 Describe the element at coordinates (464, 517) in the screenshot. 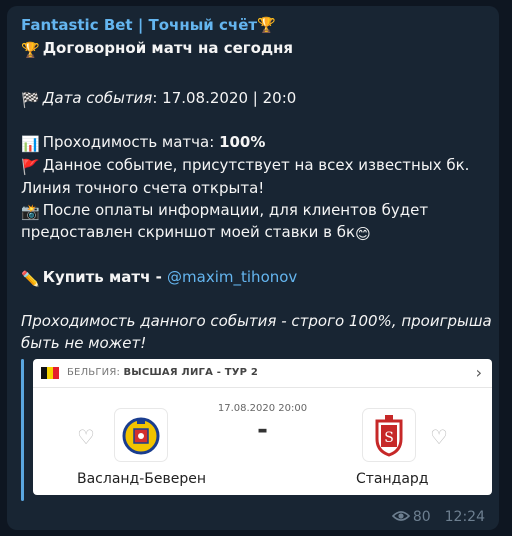

I see `message-time: 12:24` at that location.